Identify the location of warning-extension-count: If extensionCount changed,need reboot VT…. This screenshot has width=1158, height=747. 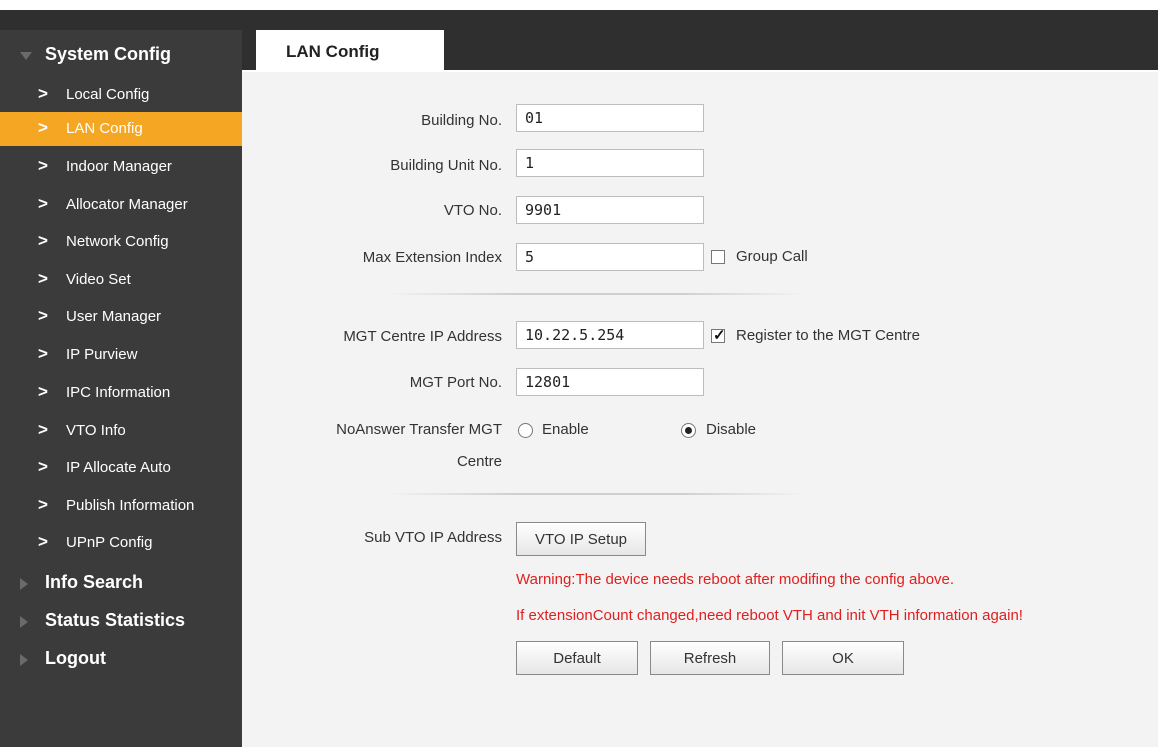
(769, 615).